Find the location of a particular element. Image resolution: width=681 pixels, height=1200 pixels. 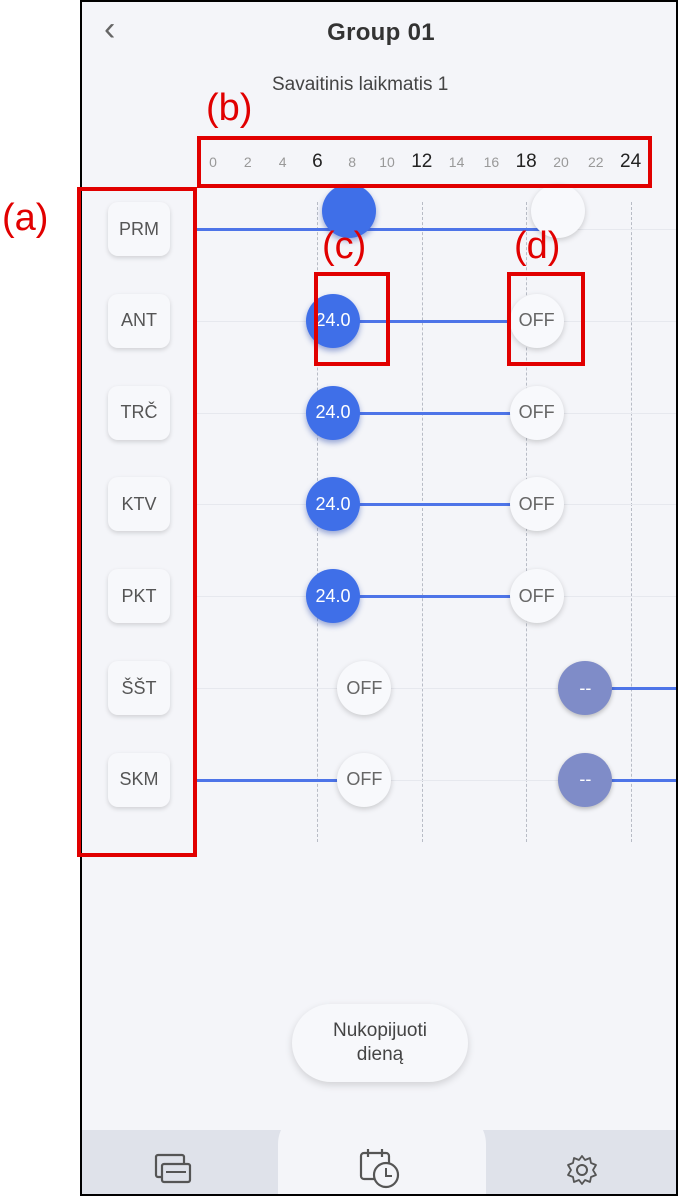

page-title: Group 01 is located at coordinates (381, 32).